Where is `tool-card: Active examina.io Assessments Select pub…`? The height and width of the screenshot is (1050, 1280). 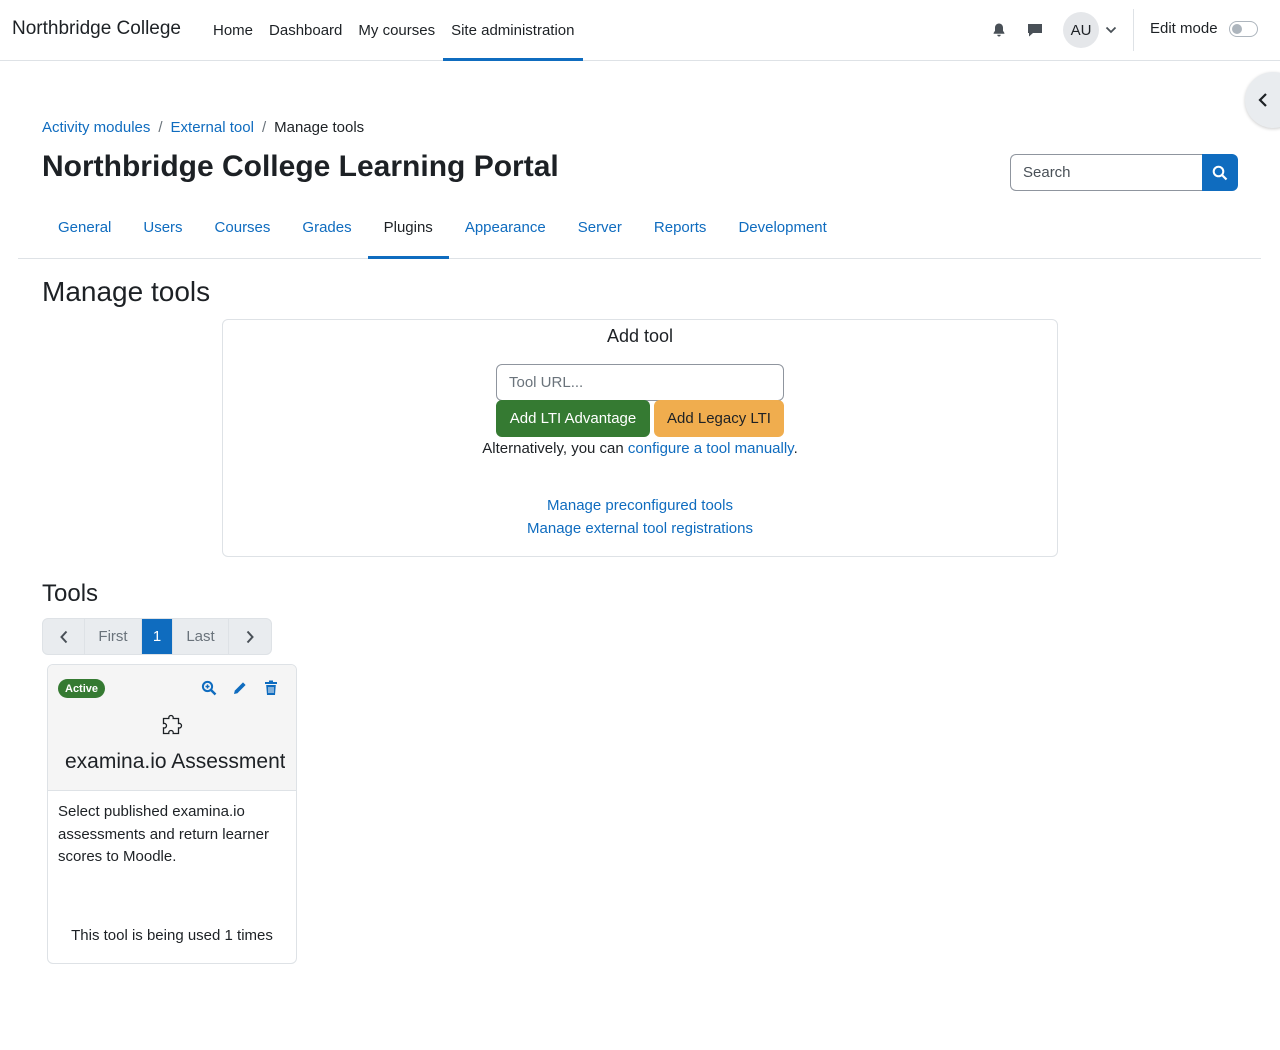 tool-card: Active examina.io Assessments Select pub… is located at coordinates (172, 814).